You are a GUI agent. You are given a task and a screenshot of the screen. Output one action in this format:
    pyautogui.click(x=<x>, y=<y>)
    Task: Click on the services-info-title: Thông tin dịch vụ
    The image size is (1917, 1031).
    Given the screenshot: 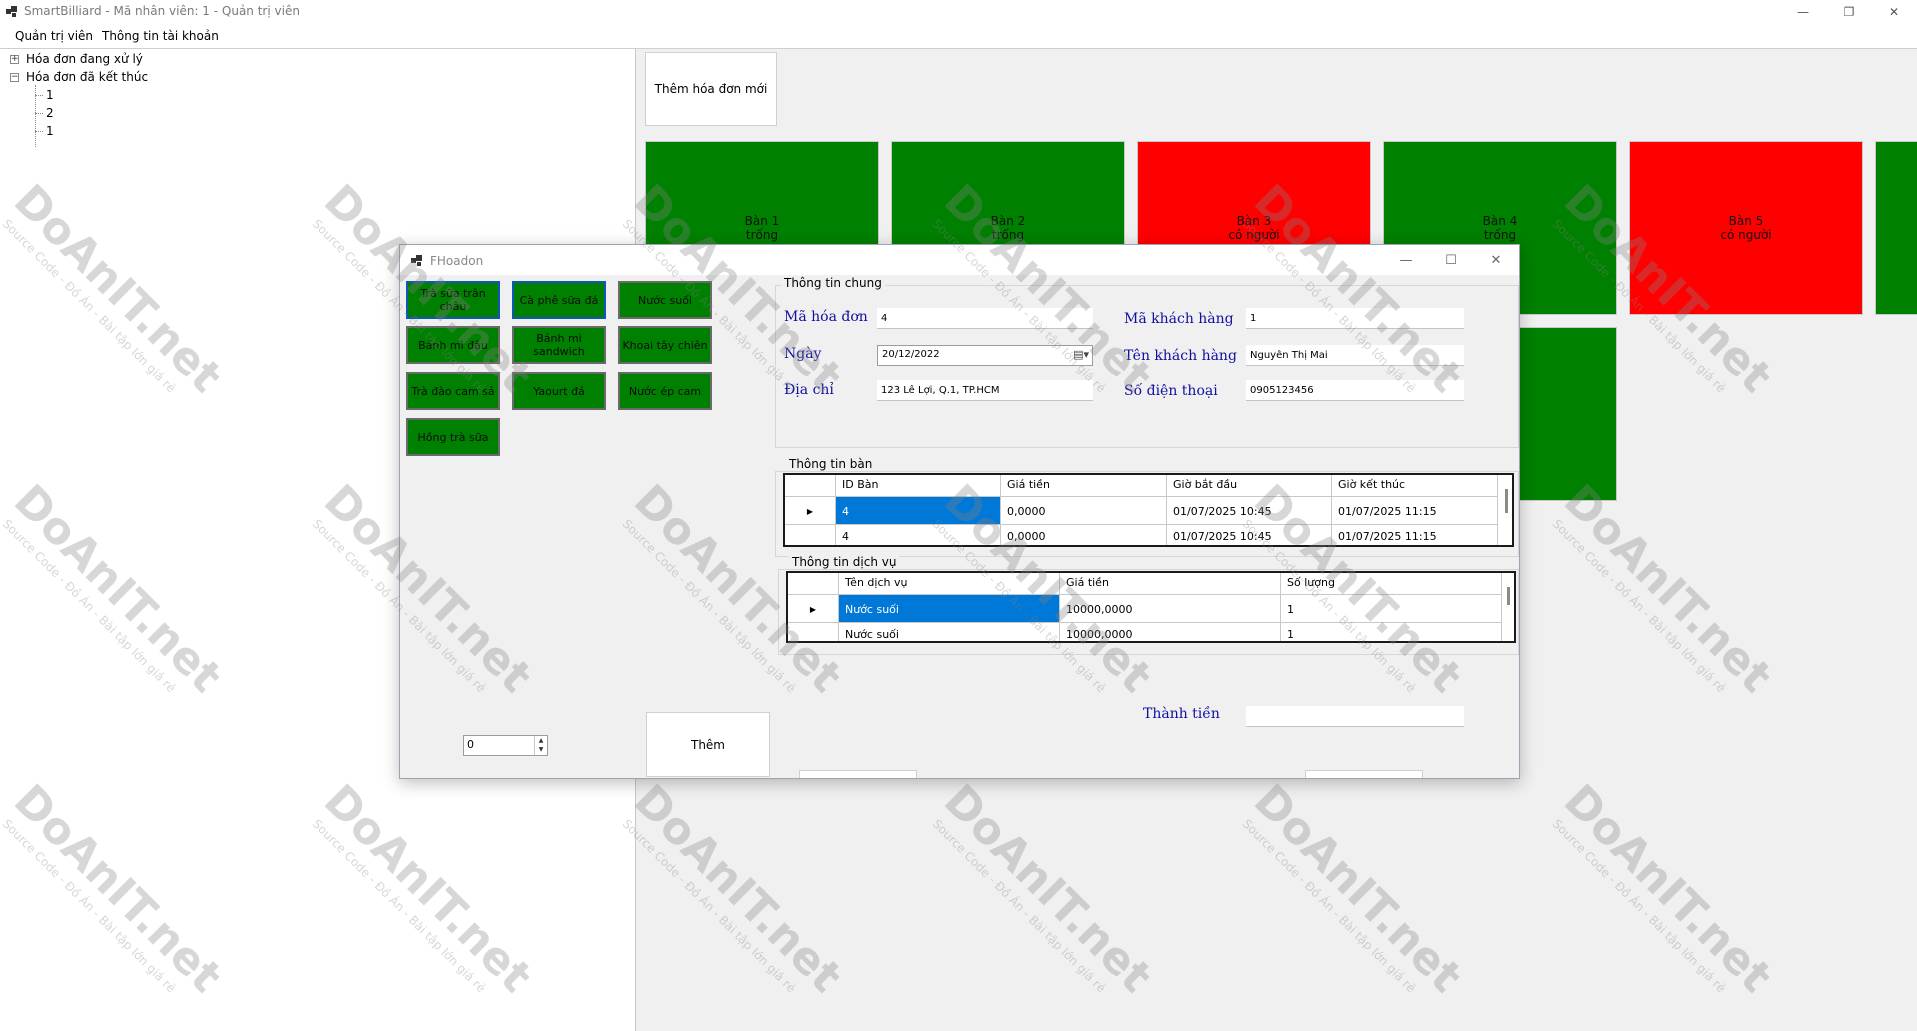 What is the action you would take?
    pyautogui.click(x=844, y=562)
    